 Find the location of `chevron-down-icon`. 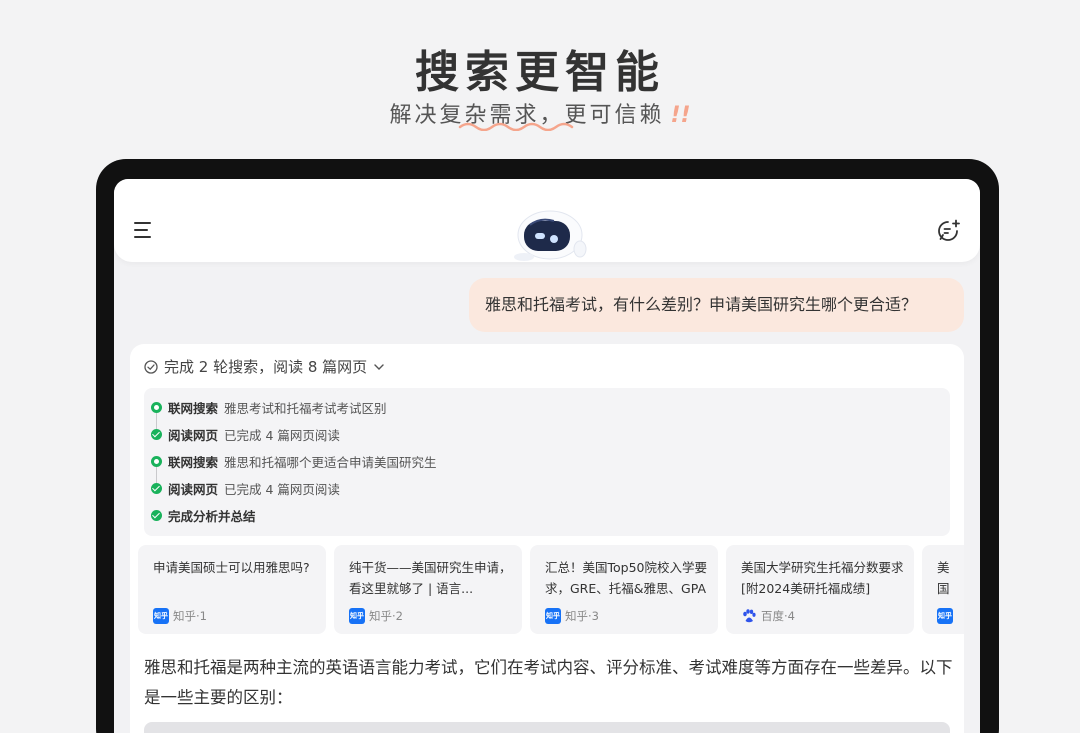

chevron-down-icon is located at coordinates (379, 366).